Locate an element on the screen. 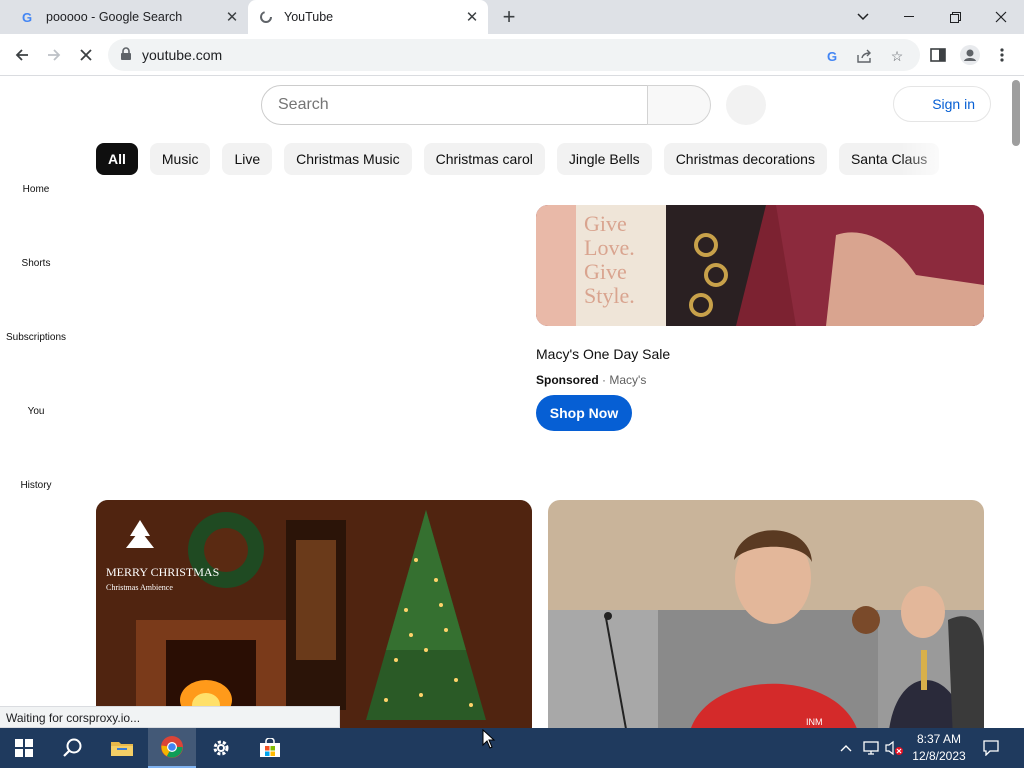 The image size is (1024, 768). video-thumbnail: INM is located at coordinates (766, 614).